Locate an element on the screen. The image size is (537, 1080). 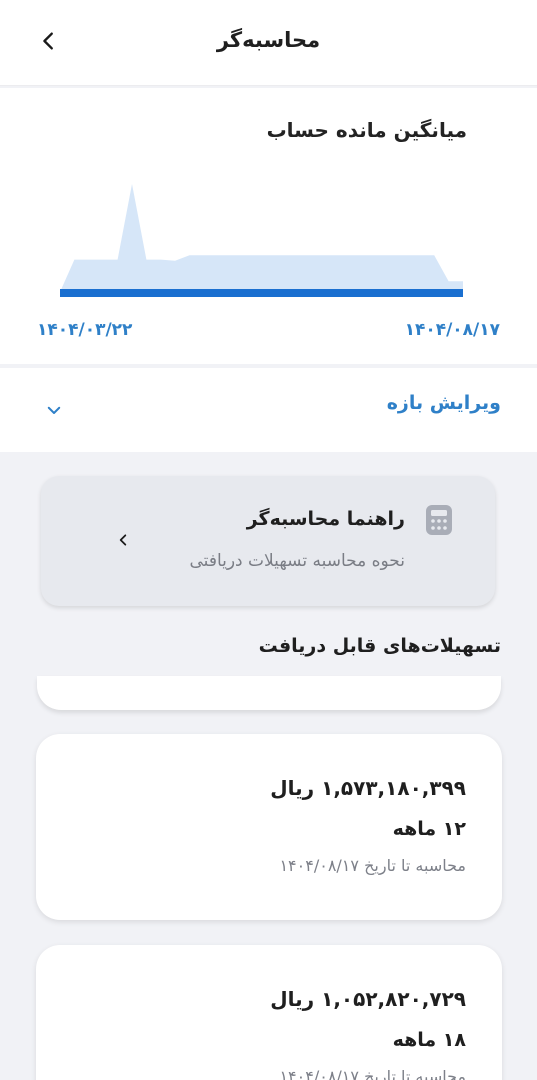
chart-baseline is located at coordinates (261, 293).